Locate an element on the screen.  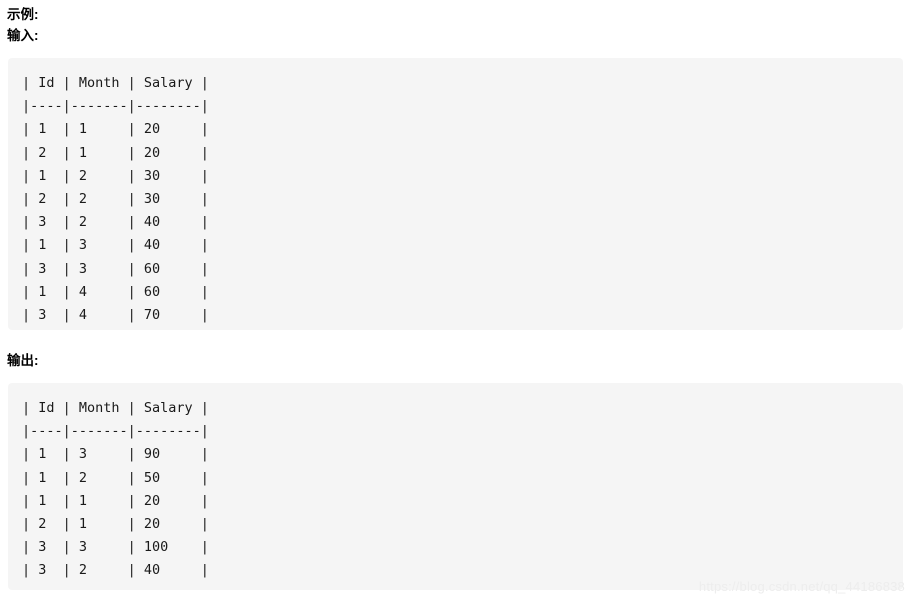
watermark-url: https://blog.csdn.net/qq_44186838 is located at coordinates (801, 586).